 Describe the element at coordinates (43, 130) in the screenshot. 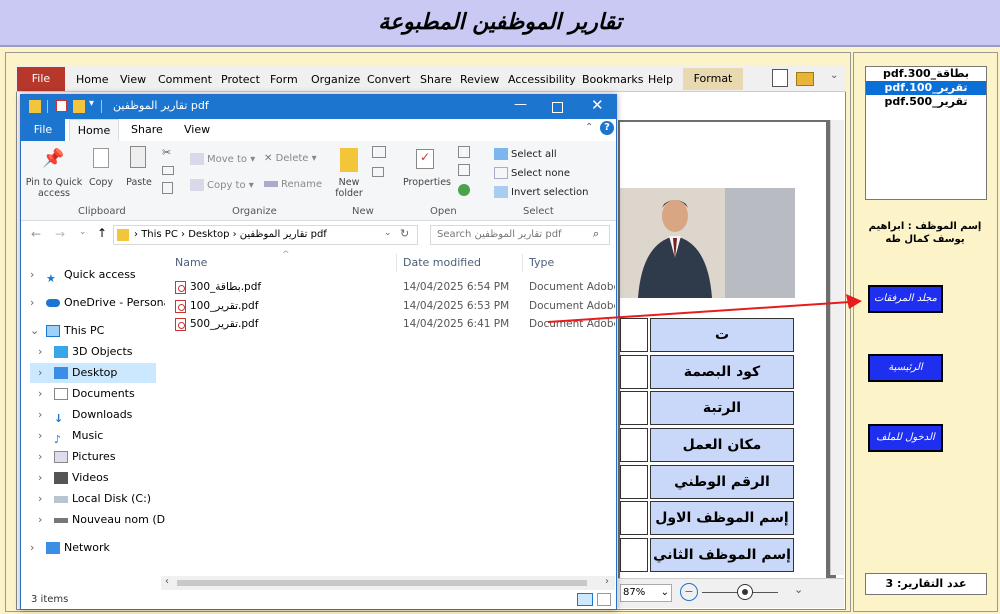

I see `tab-file: File` at that location.